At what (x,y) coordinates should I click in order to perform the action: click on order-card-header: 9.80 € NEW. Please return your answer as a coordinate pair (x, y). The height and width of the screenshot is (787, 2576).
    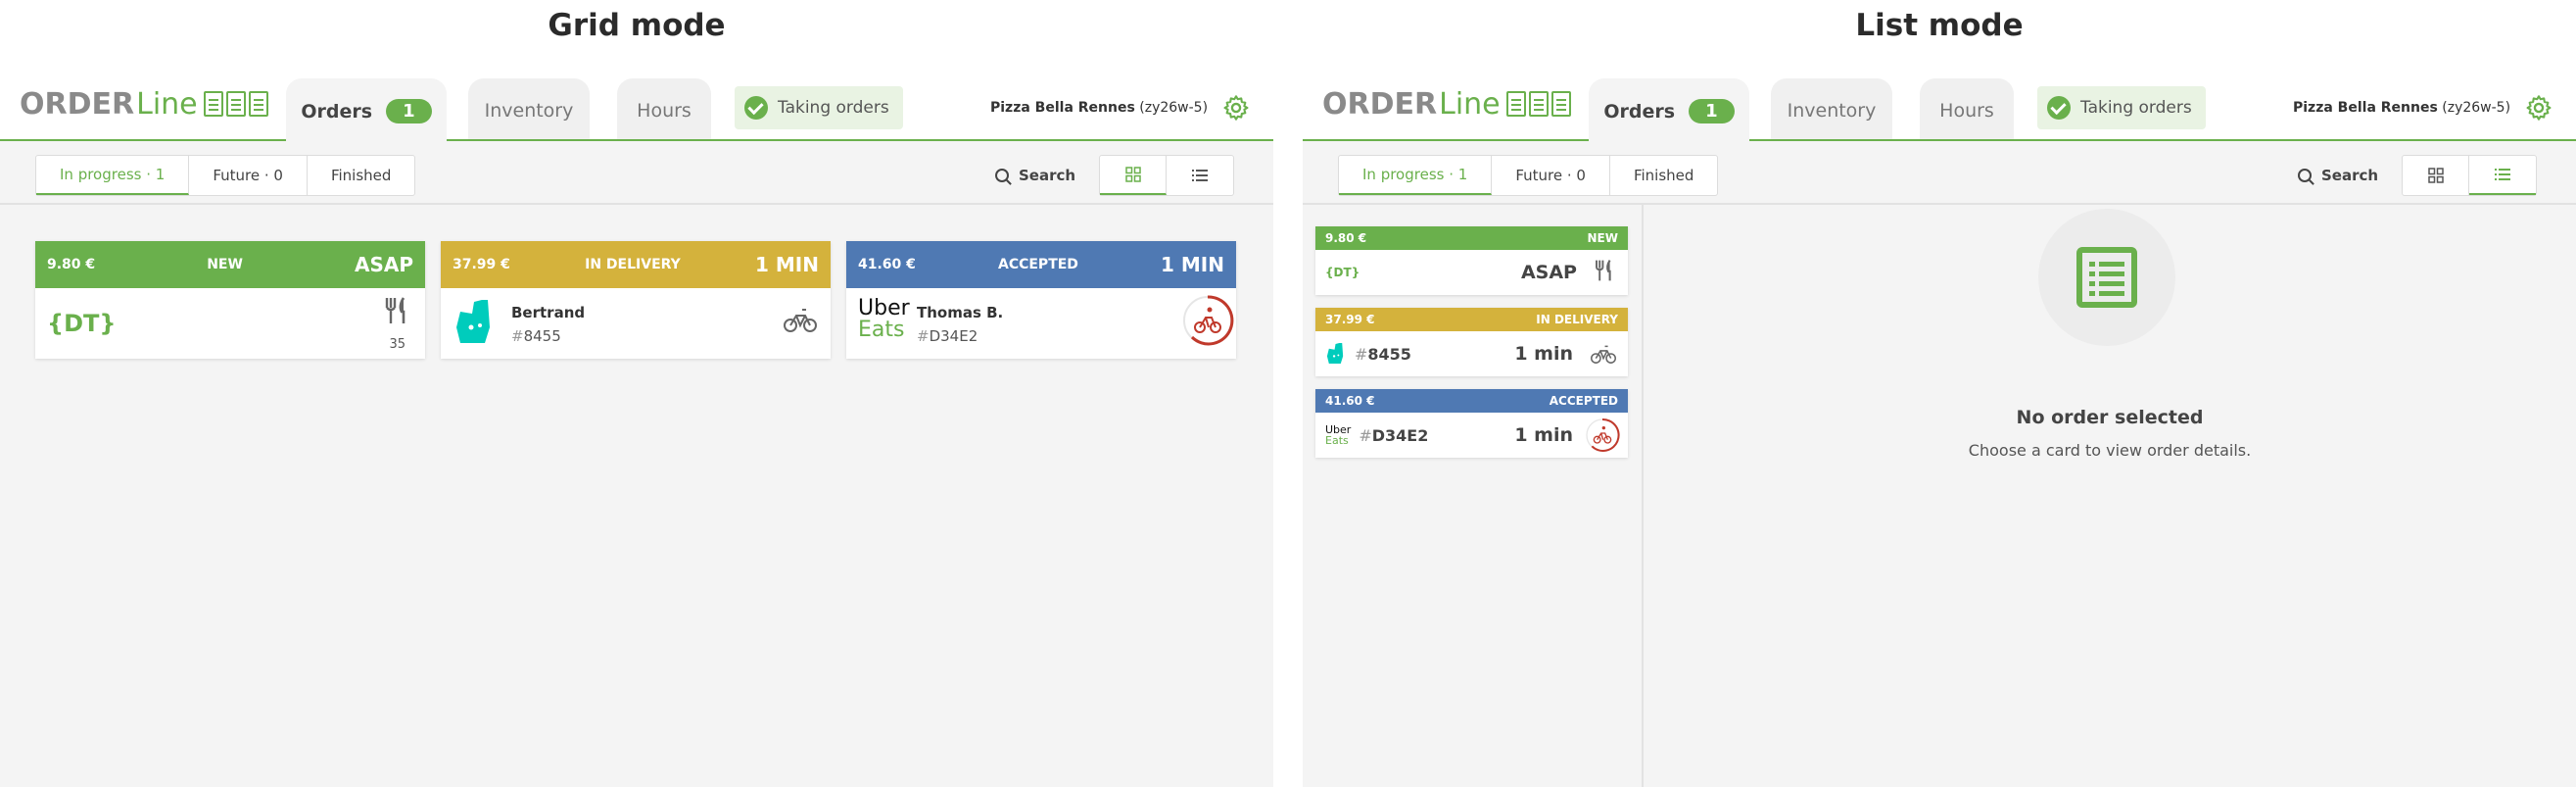
    Looking at the image, I should click on (1471, 238).